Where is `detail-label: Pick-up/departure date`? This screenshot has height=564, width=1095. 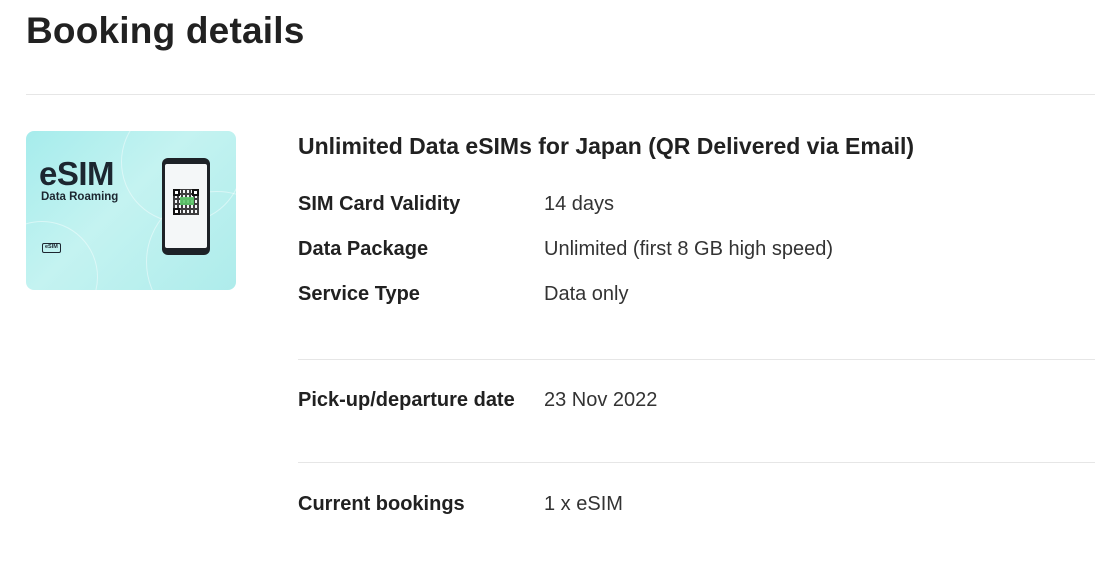 detail-label: Pick-up/departure date is located at coordinates (406, 400).